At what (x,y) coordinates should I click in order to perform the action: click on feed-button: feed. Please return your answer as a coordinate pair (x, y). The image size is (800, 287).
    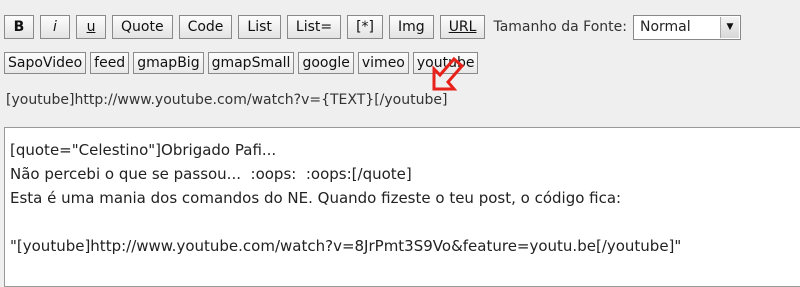
    Looking at the image, I should click on (110, 63).